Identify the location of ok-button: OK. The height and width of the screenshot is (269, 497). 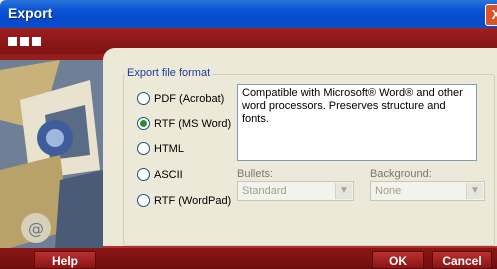
(398, 260).